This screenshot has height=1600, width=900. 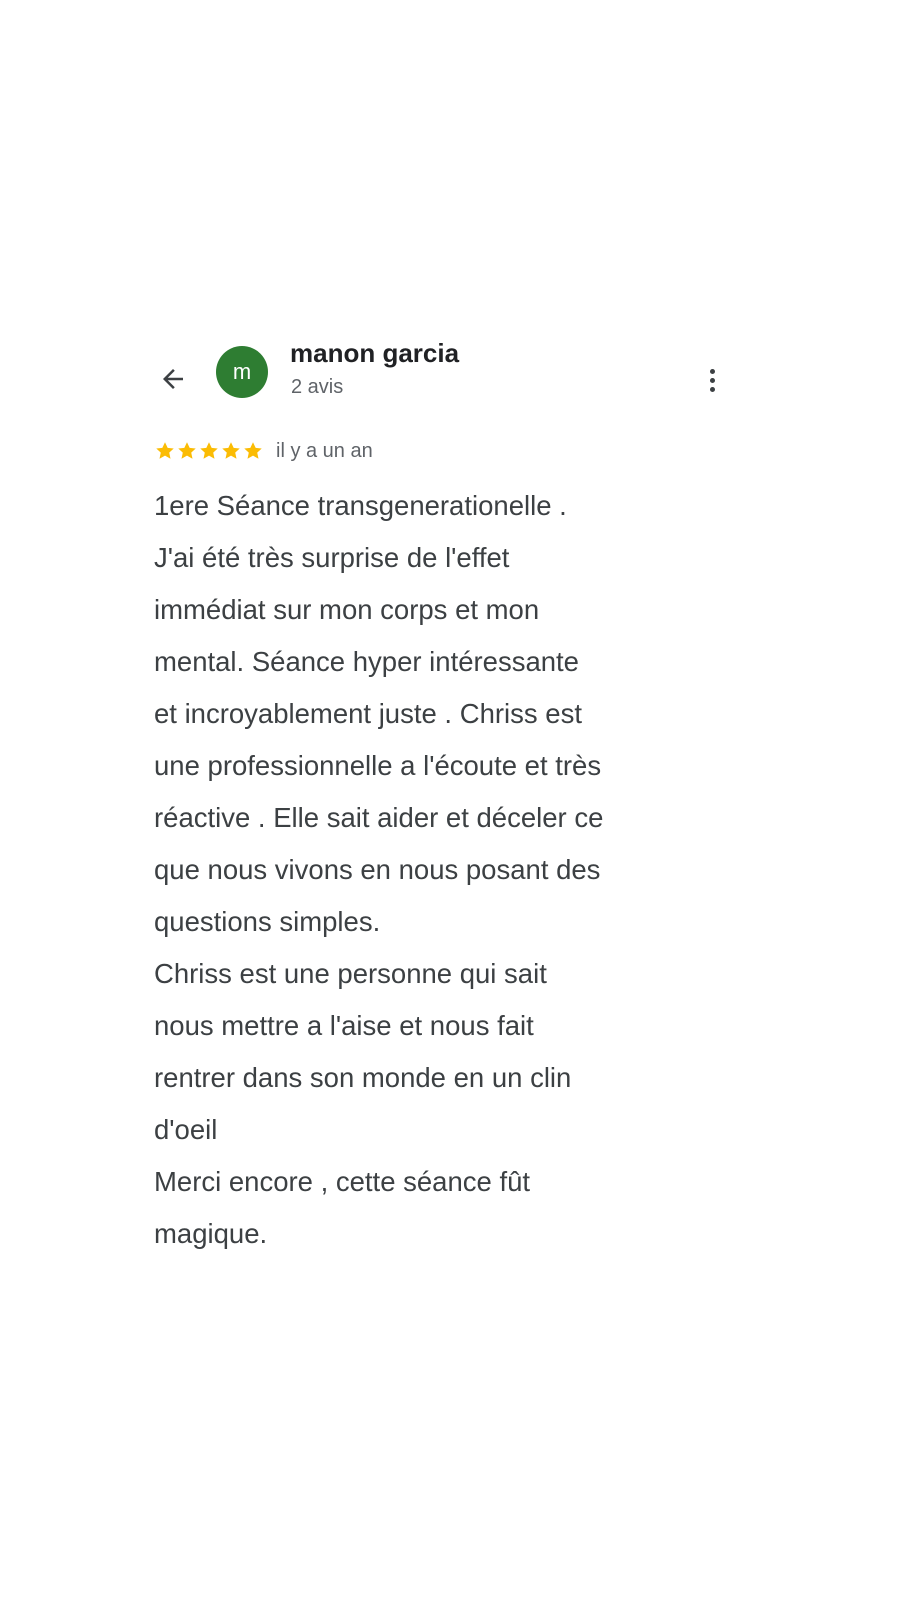 I want to click on rating-row: il y a un an, so click(x=263, y=451).